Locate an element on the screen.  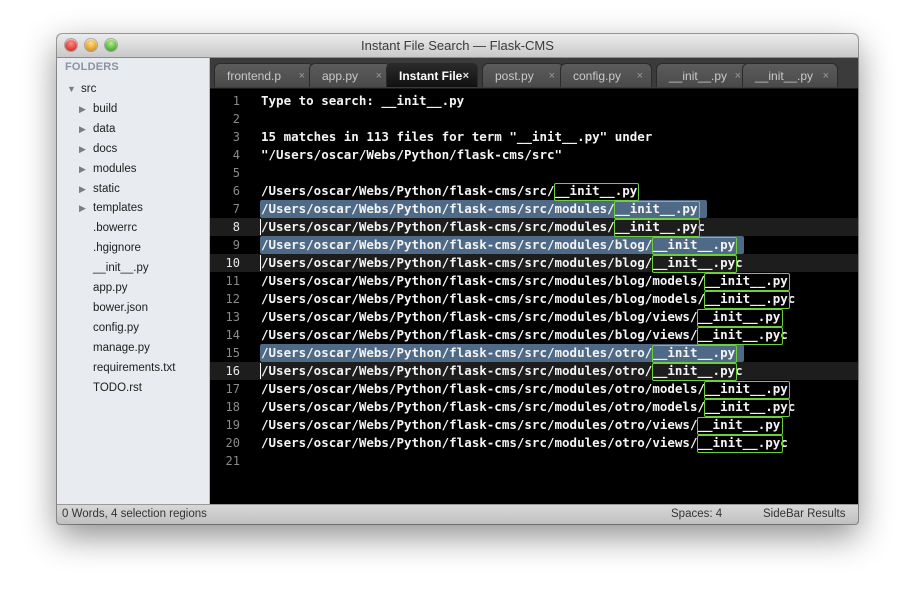
sidebar-item: TODO.rst is located at coordinates (117, 388).